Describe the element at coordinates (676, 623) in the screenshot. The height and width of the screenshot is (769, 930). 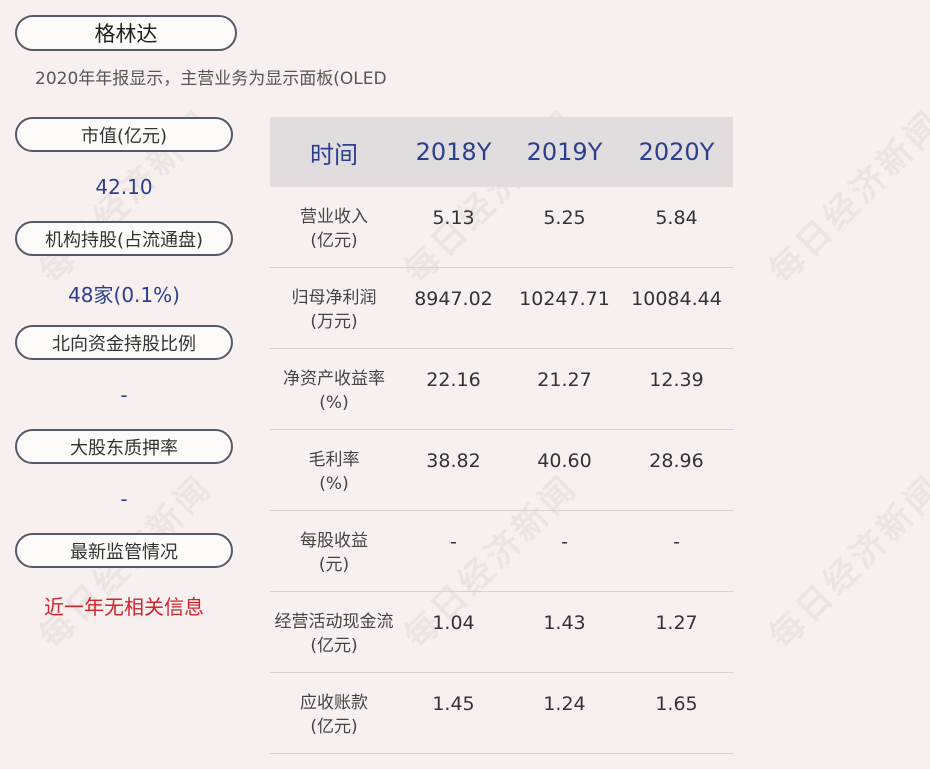
I see `cell-value: 1.27` at that location.